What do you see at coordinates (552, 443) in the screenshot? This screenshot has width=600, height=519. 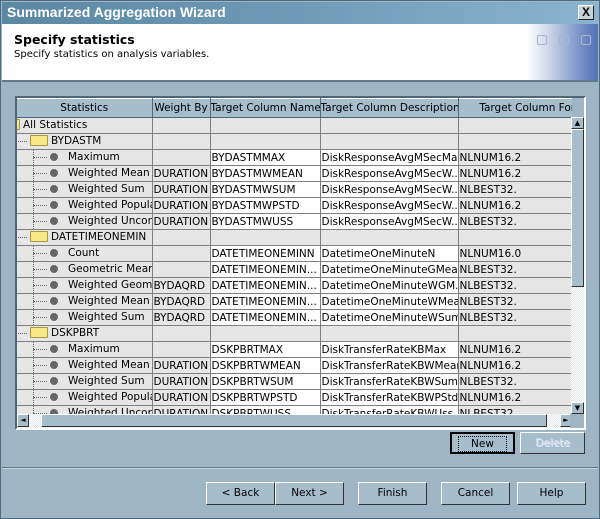 I see `delete-button: Delete` at bounding box center [552, 443].